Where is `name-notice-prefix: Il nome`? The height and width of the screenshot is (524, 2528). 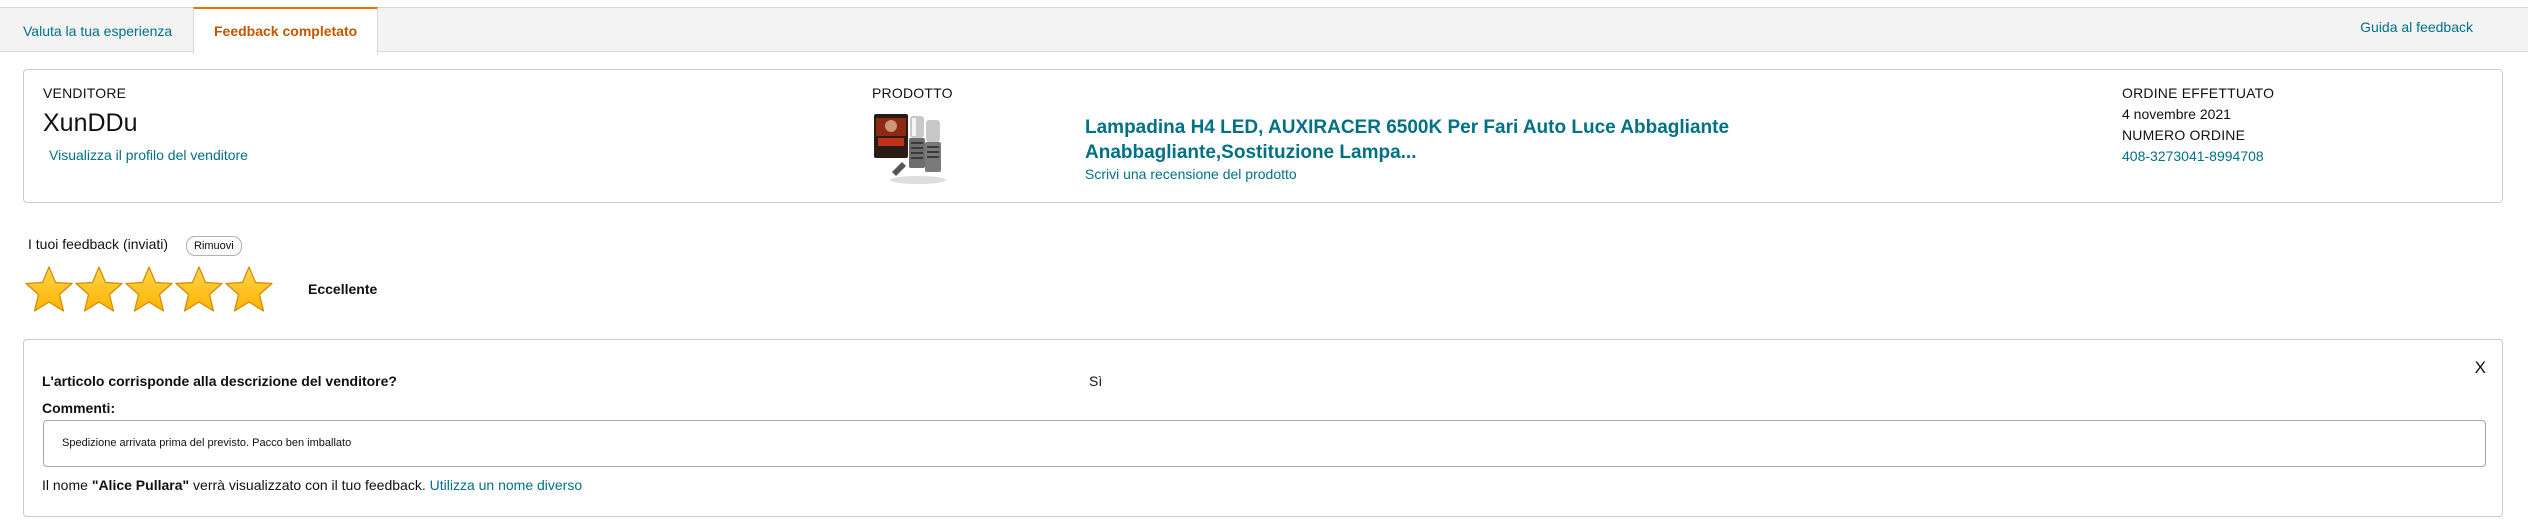 name-notice-prefix: Il nome is located at coordinates (67, 485).